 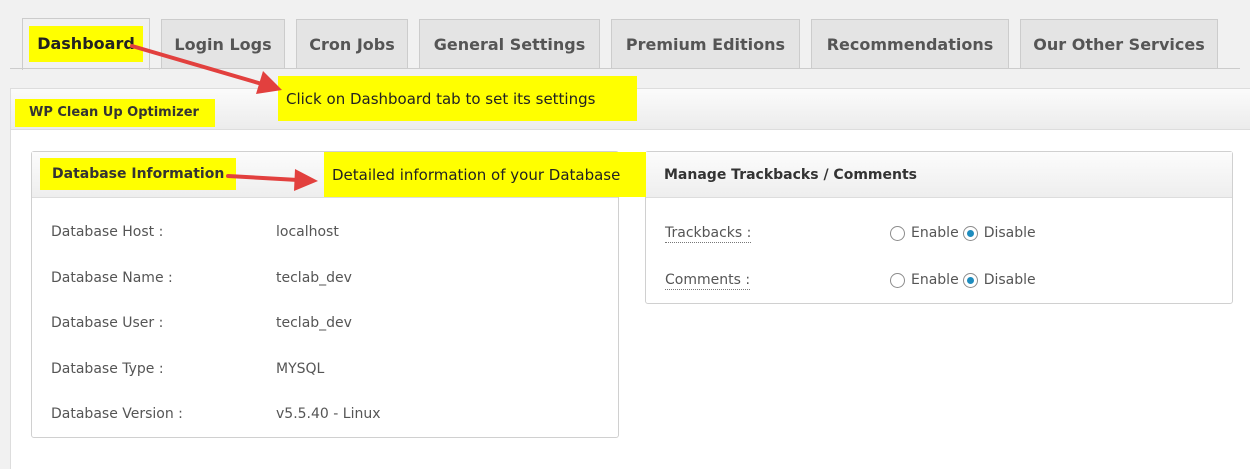 What do you see at coordinates (307, 232) in the screenshot?
I see `database-host-value: localhost` at bounding box center [307, 232].